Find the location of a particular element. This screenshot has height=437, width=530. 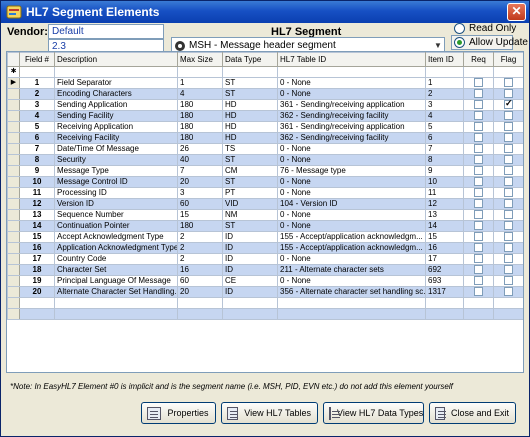

field-number-cell: 1 is located at coordinates (37, 83).